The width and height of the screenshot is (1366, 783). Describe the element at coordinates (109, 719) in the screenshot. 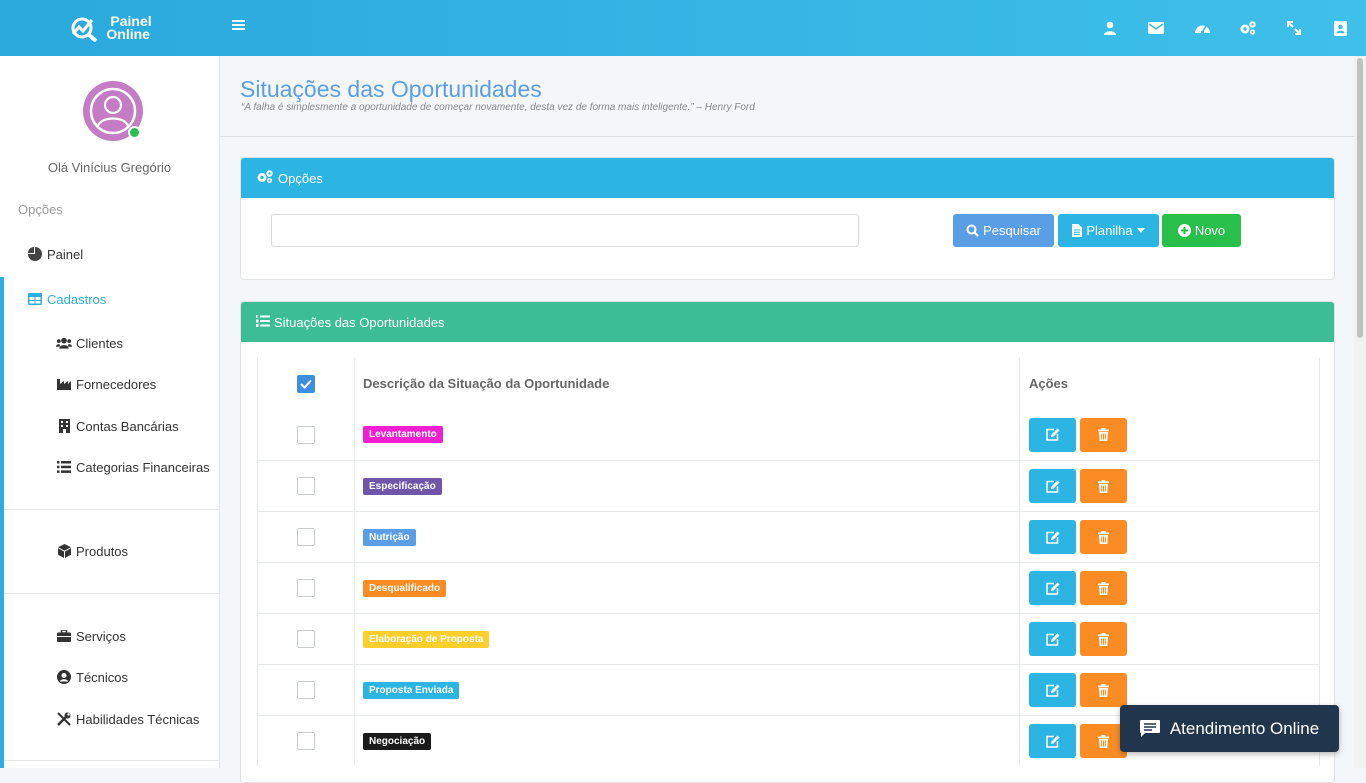

I see `sidebar-item-habilidades-tecnicas: Habilidades Técnicas` at that location.